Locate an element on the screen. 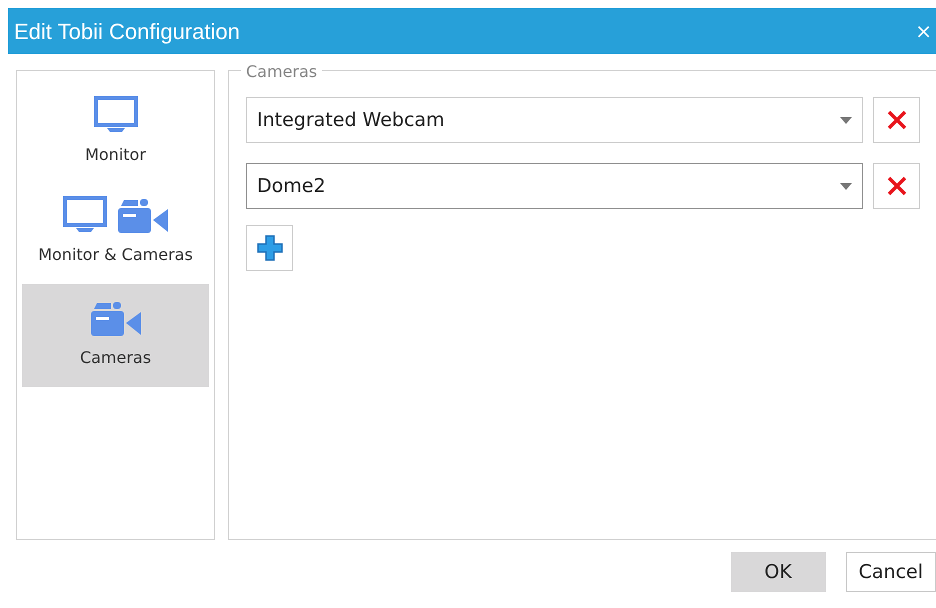  cancel-button: Cancel is located at coordinates (891, 572).